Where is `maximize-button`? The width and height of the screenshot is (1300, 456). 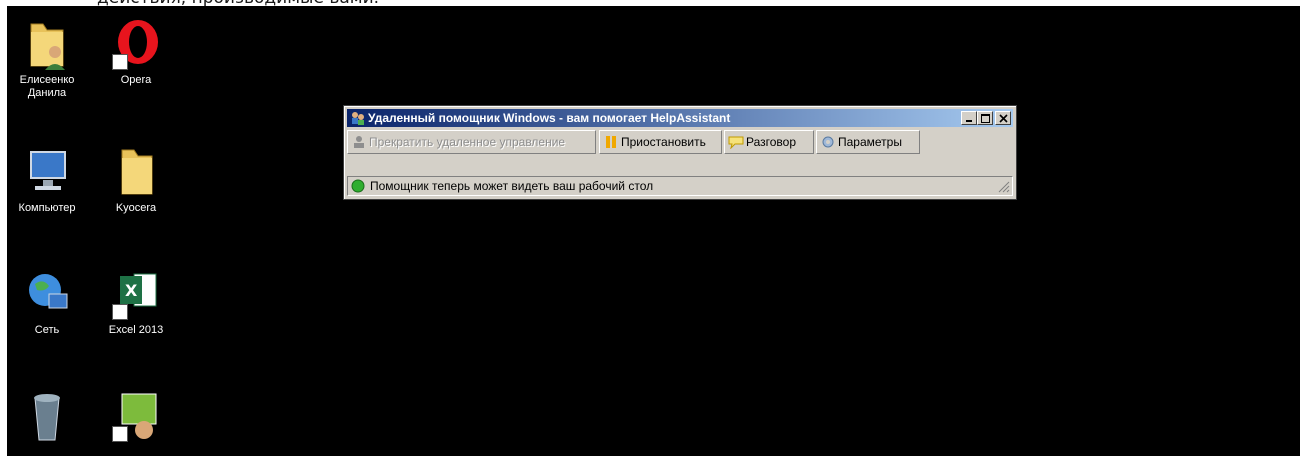
maximize-button is located at coordinates (985, 118).